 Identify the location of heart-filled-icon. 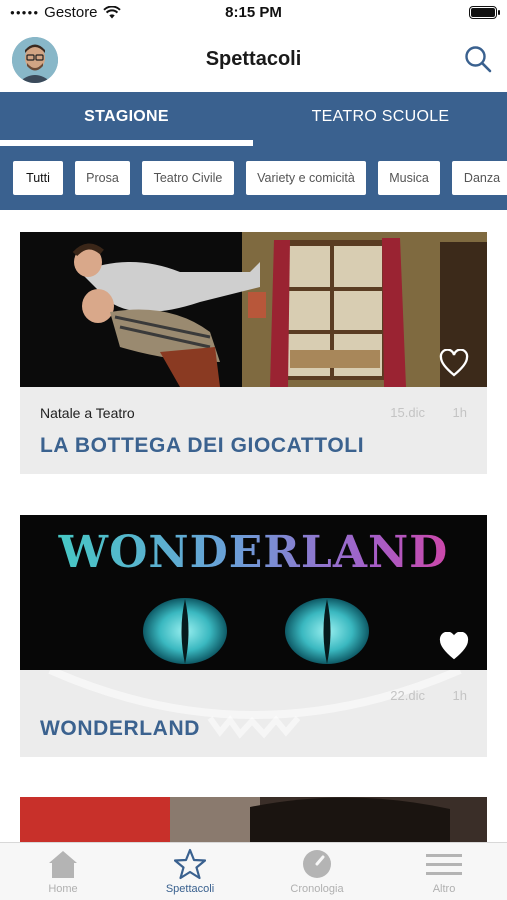
(454, 645).